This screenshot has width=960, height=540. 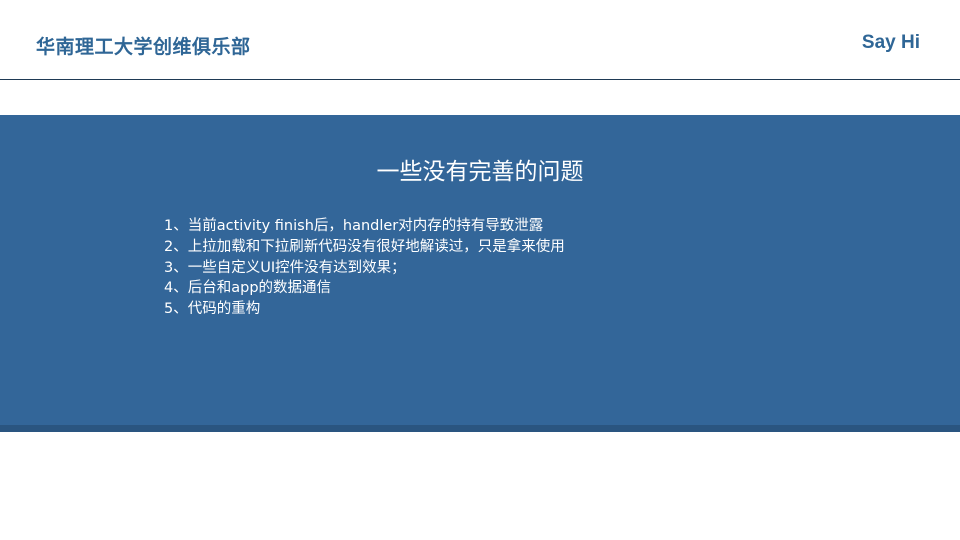 I want to click on slide-header: 华南理工大学创维俱乐部 Say Hi, so click(x=480, y=40).